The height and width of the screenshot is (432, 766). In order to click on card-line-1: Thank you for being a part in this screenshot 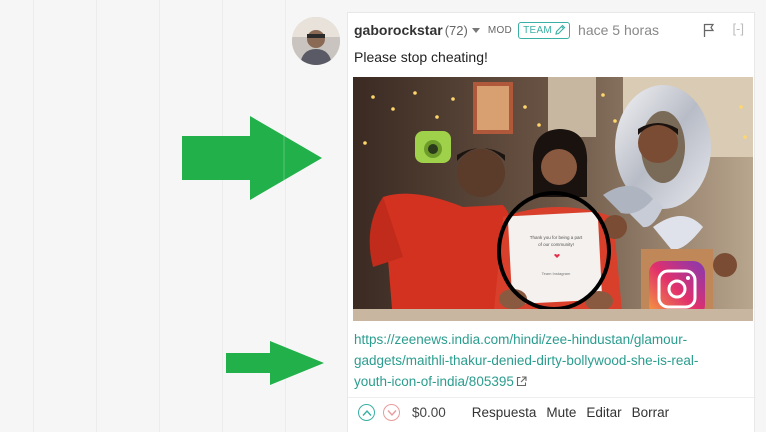, I will do `click(556, 237)`.